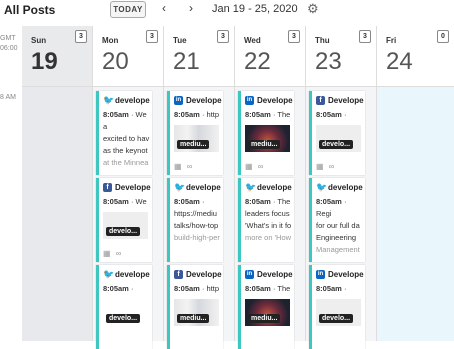 This screenshot has height=349, width=454. What do you see at coordinates (110, 40) in the screenshot?
I see `day-name: Mon` at bounding box center [110, 40].